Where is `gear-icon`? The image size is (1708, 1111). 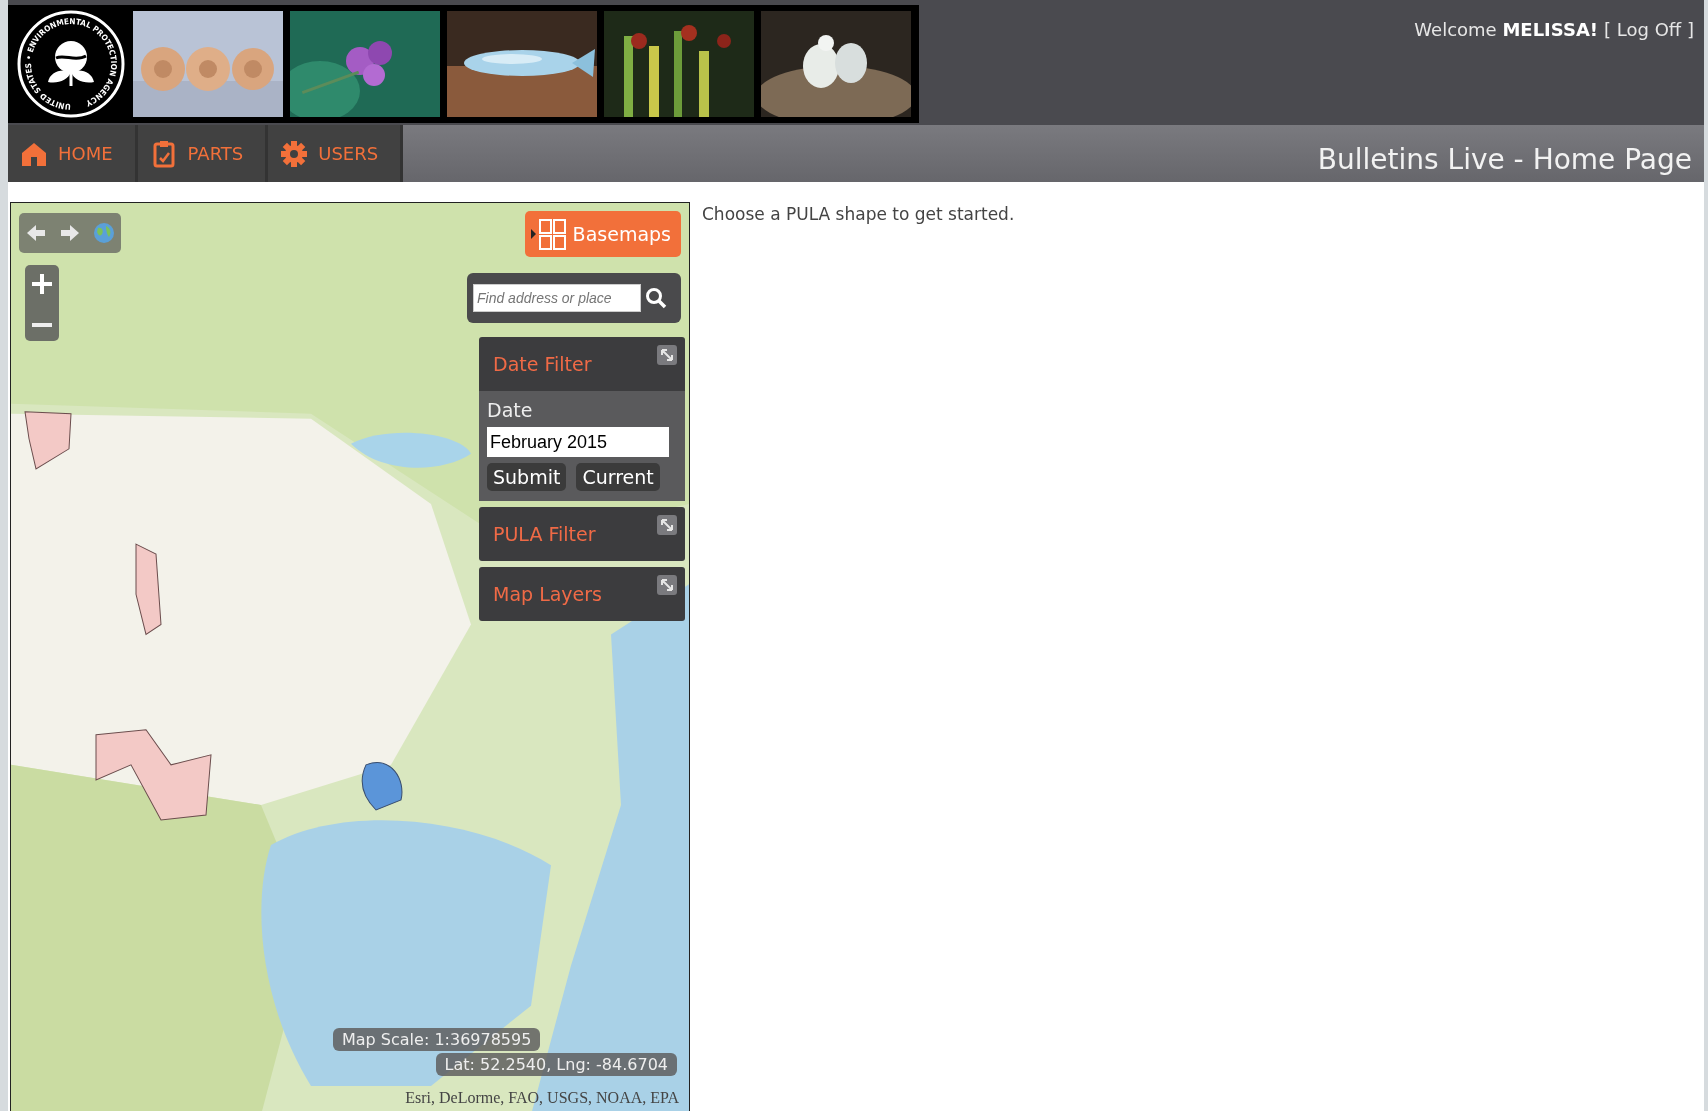
gear-icon is located at coordinates (294, 153).